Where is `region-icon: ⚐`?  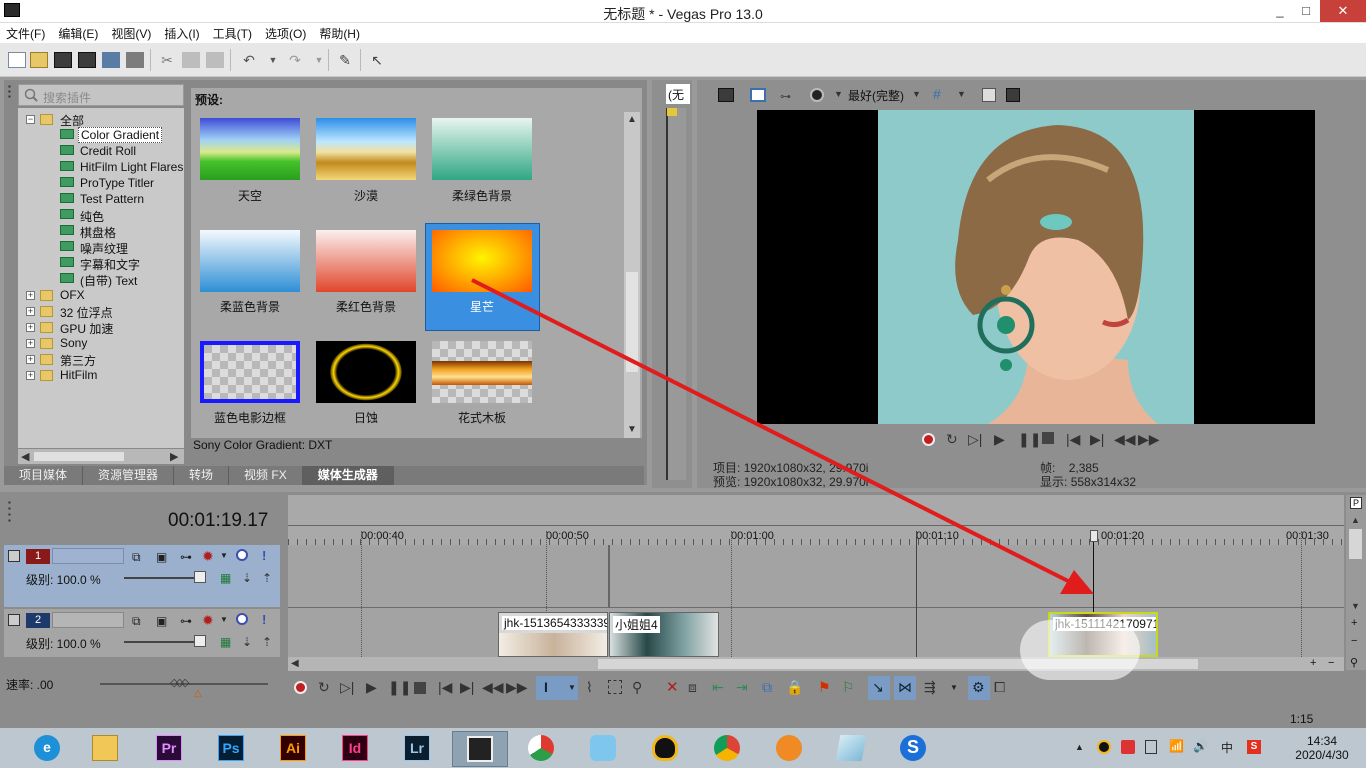 region-icon: ⚐ is located at coordinates (848, 687).